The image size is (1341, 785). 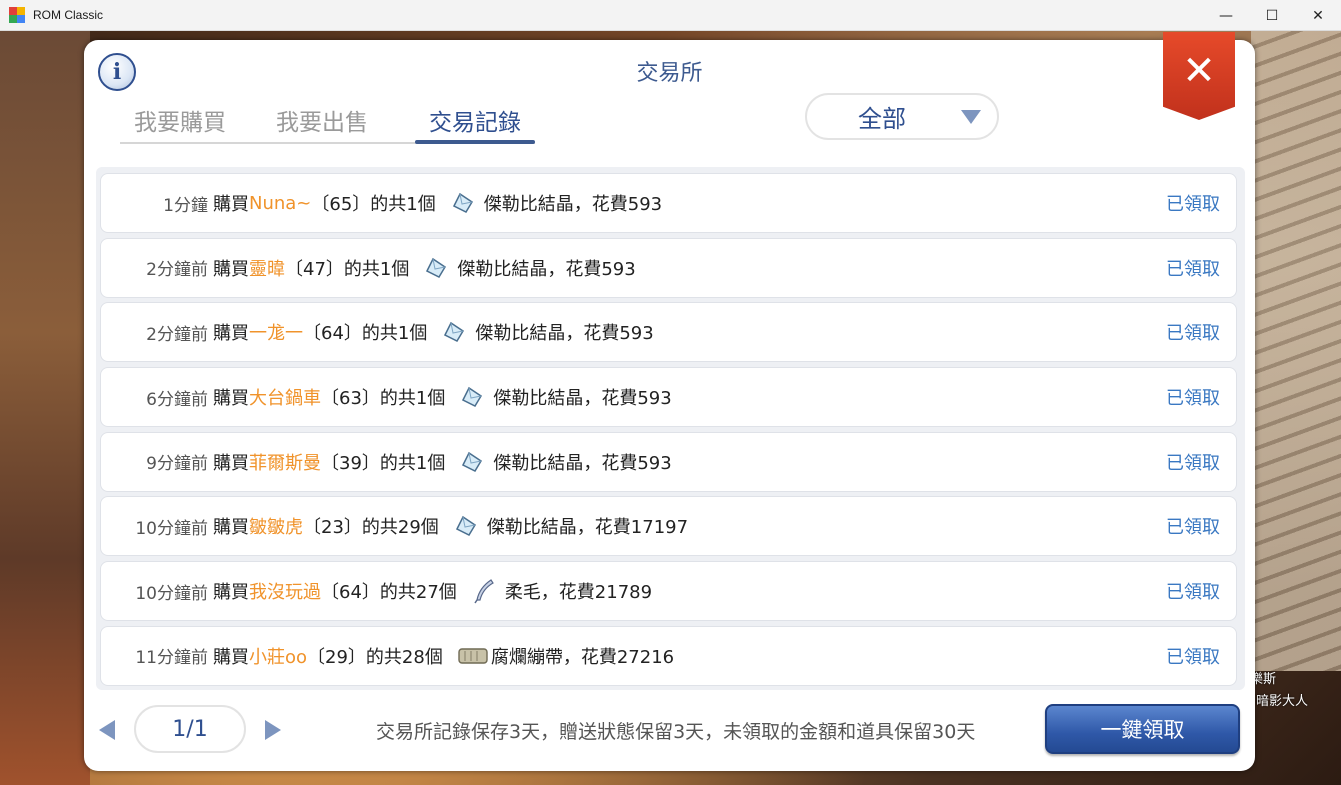 What do you see at coordinates (668, 332) in the screenshot?
I see `trade-record-row: 2分鐘前 購買 一尨一 〔64〕的共1個 傑勒比結晶，花費593 已領取` at bounding box center [668, 332].